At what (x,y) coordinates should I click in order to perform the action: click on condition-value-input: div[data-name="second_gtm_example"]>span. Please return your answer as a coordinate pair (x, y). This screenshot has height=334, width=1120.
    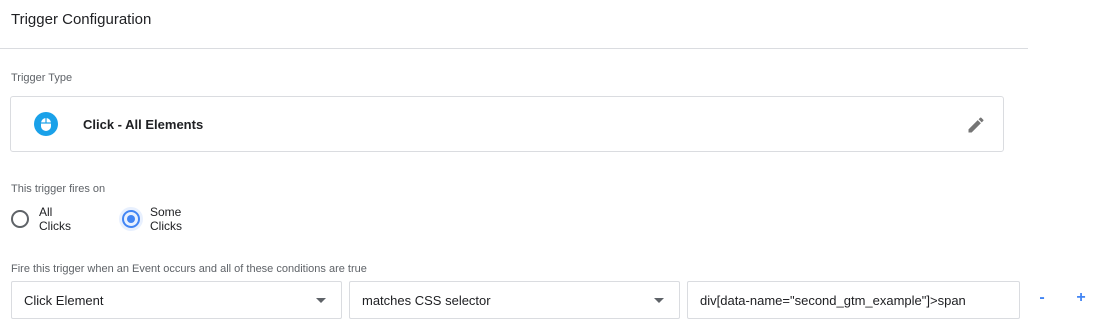
    Looking at the image, I should click on (853, 300).